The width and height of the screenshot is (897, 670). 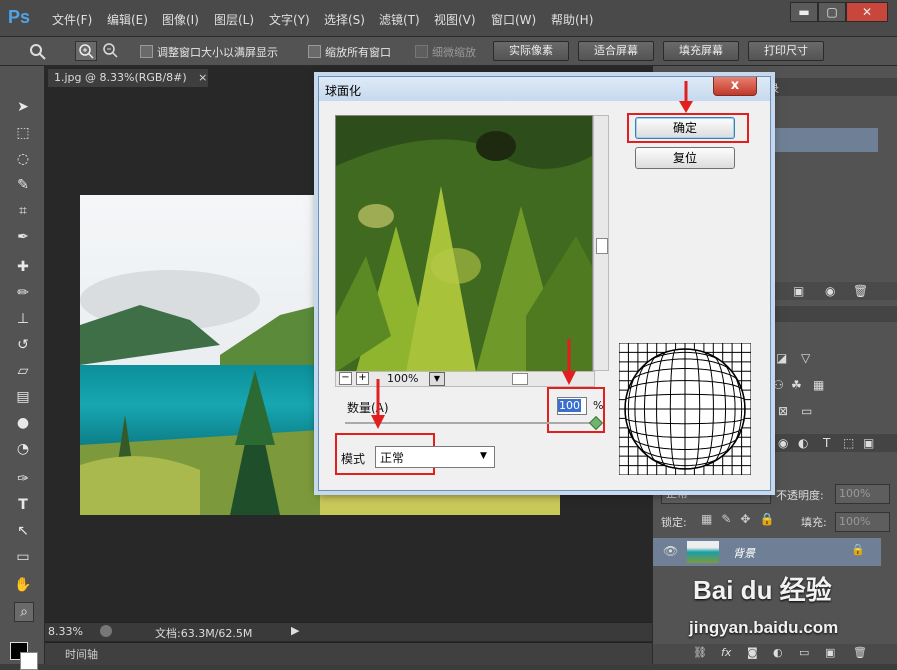 What do you see at coordinates (23, 345) in the screenshot?
I see `history-brush-tool-icon: ↺` at bounding box center [23, 345].